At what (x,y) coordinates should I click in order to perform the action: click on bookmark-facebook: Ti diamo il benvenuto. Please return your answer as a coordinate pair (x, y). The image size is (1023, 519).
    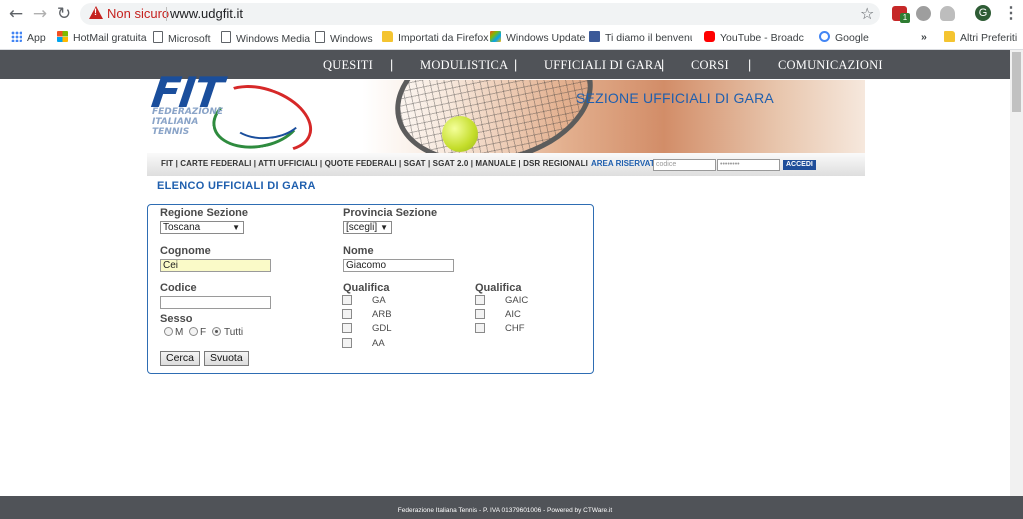
    Looking at the image, I should click on (640, 38).